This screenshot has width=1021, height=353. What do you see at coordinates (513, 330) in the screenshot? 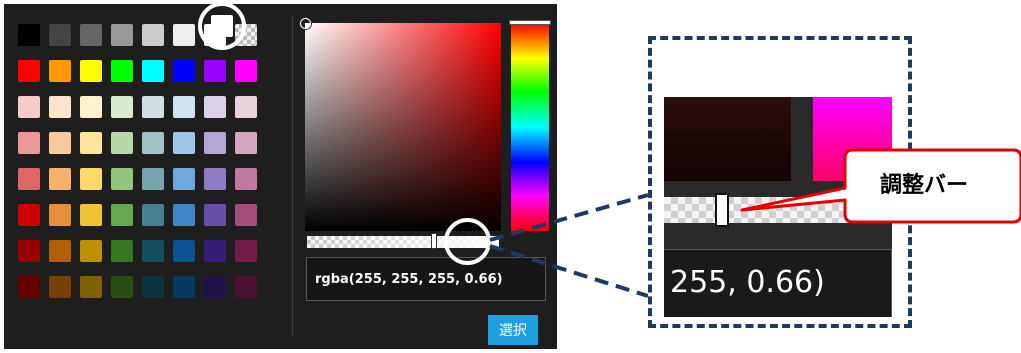
I see `select-button: 選択` at bounding box center [513, 330].